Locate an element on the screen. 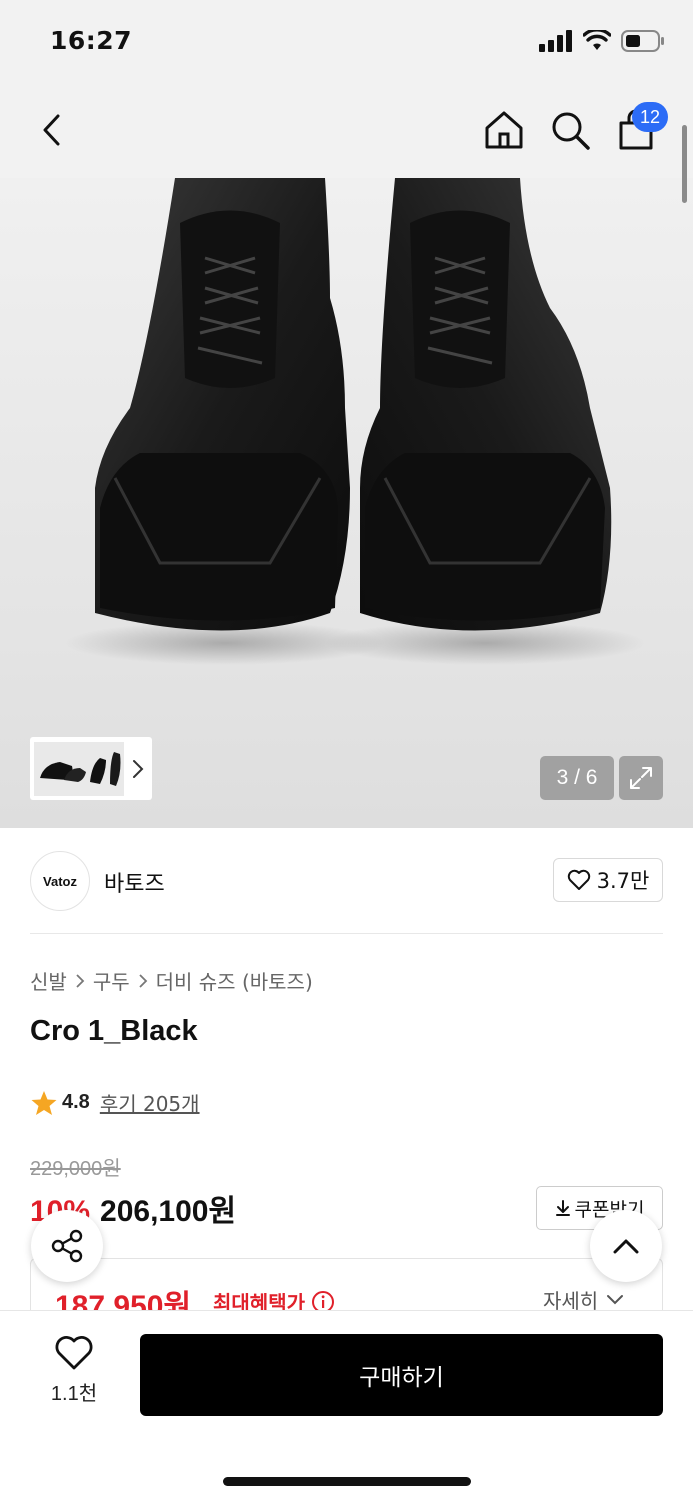  brand-logo: Vatoz is located at coordinates (60, 881).